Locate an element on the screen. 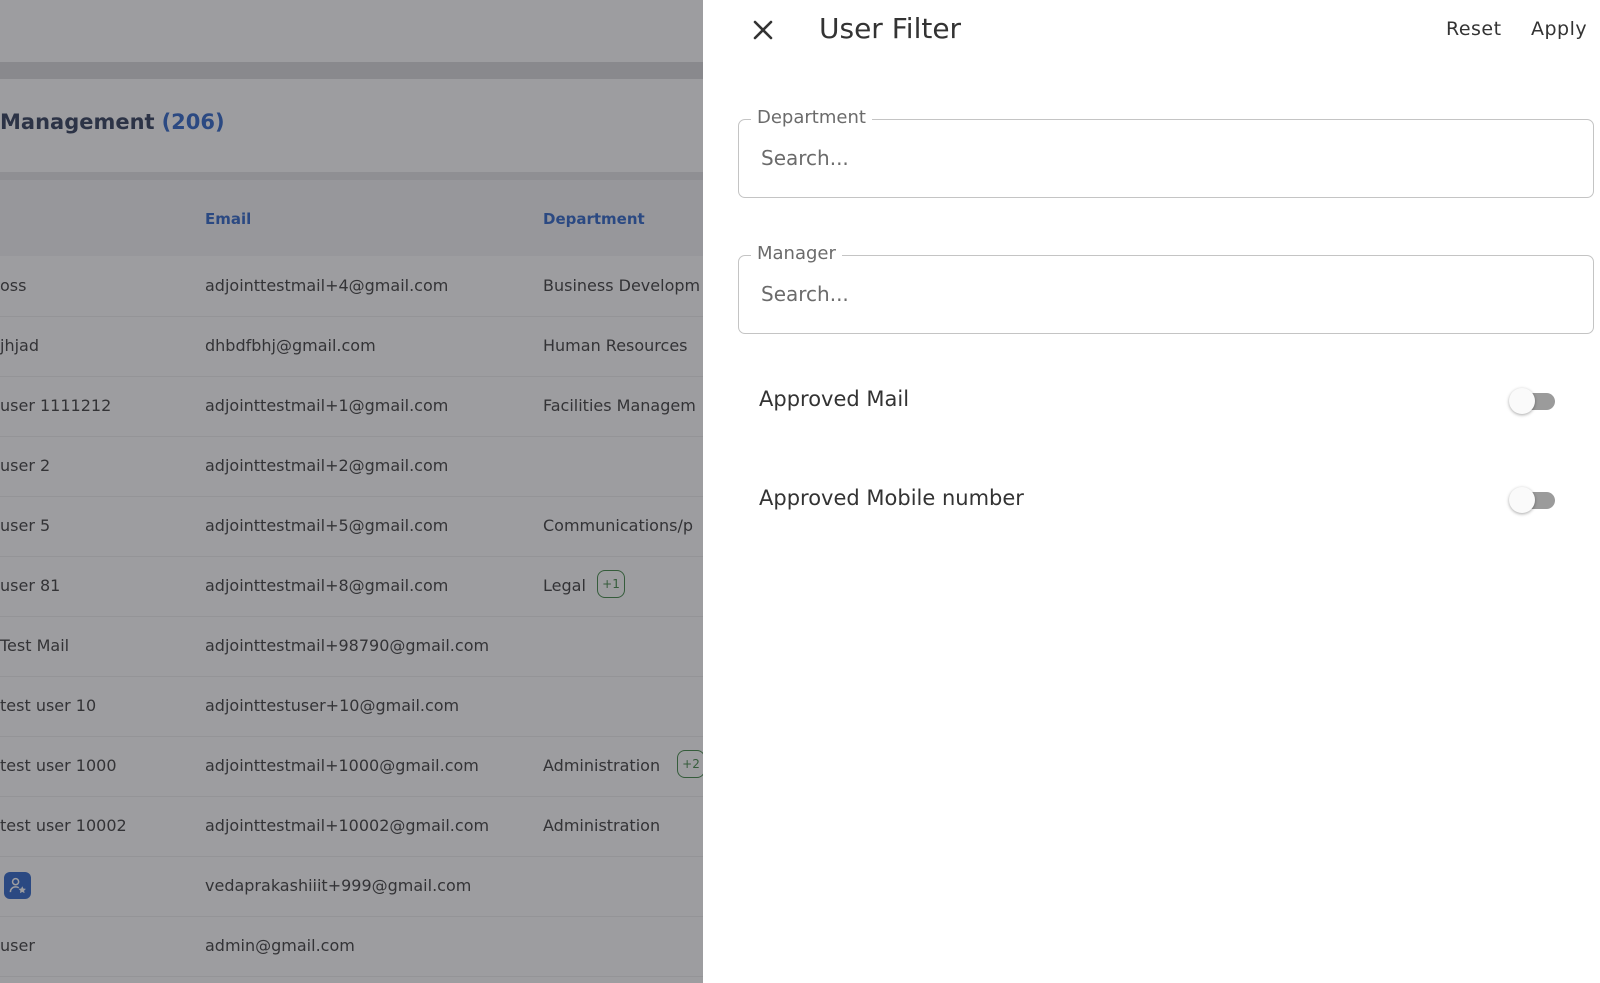 This screenshot has width=1600, height=983. approved-mail-toggle is located at coordinates (1533, 401).